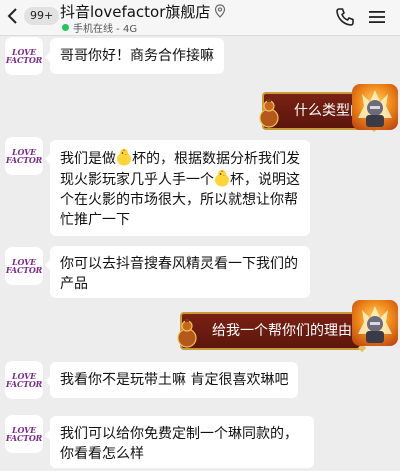  Describe the element at coordinates (42, 16) in the screenshot. I see `unread-badge: 99+` at that location.